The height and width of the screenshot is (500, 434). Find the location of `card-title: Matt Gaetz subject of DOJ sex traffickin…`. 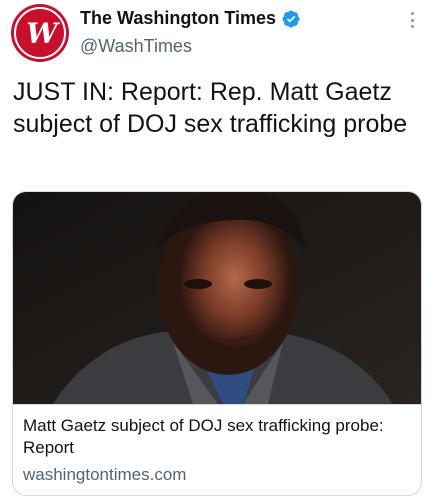

card-title: Matt Gaetz subject of DOJ sex traffickin… is located at coordinates (218, 437).